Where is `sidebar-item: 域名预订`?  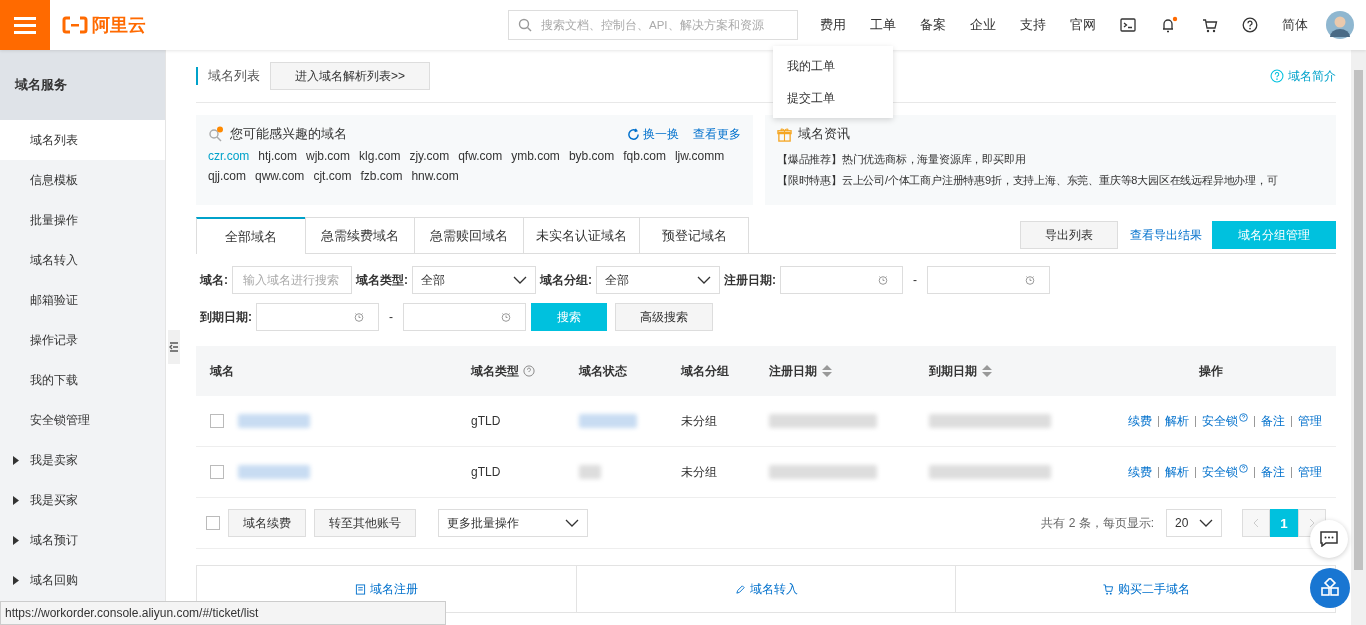
sidebar-item: 域名预订 is located at coordinates (82, 540).